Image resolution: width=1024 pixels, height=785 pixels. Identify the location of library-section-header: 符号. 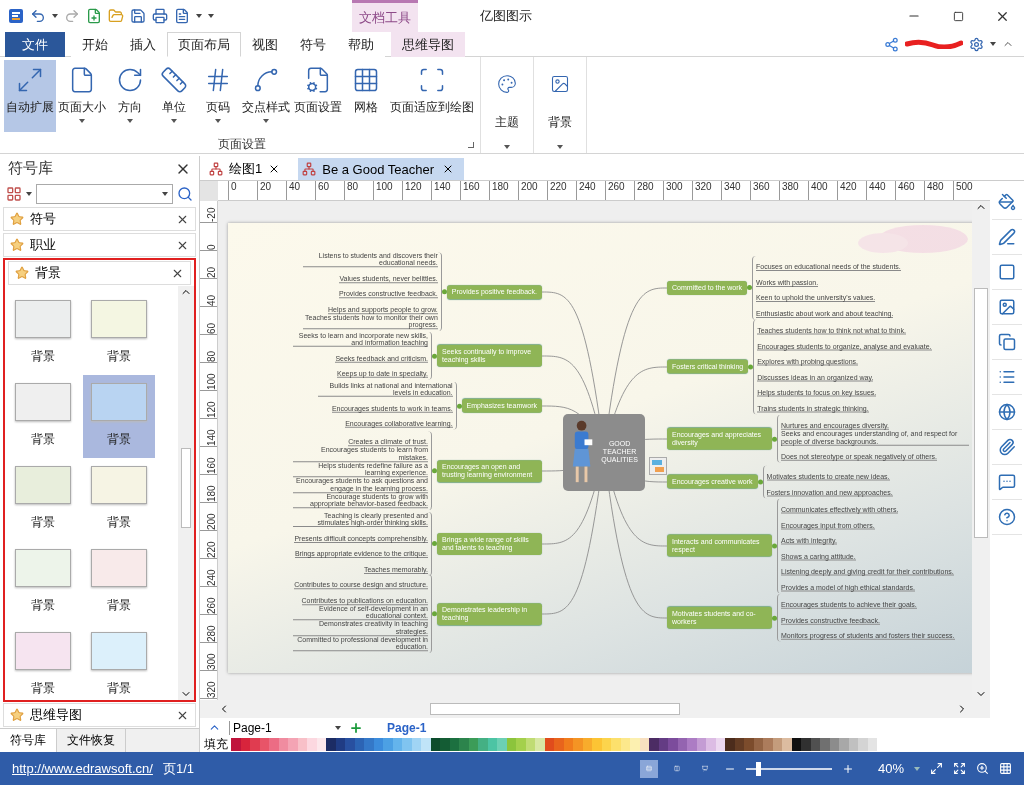
(99, 219).